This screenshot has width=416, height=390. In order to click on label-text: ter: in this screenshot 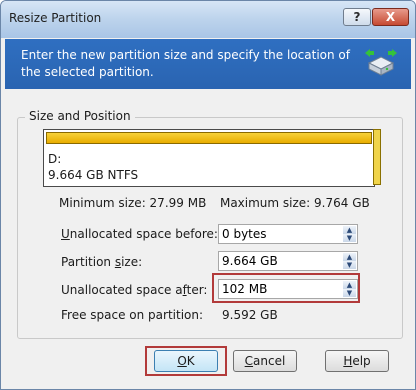, I will do `click(197, 290)`.